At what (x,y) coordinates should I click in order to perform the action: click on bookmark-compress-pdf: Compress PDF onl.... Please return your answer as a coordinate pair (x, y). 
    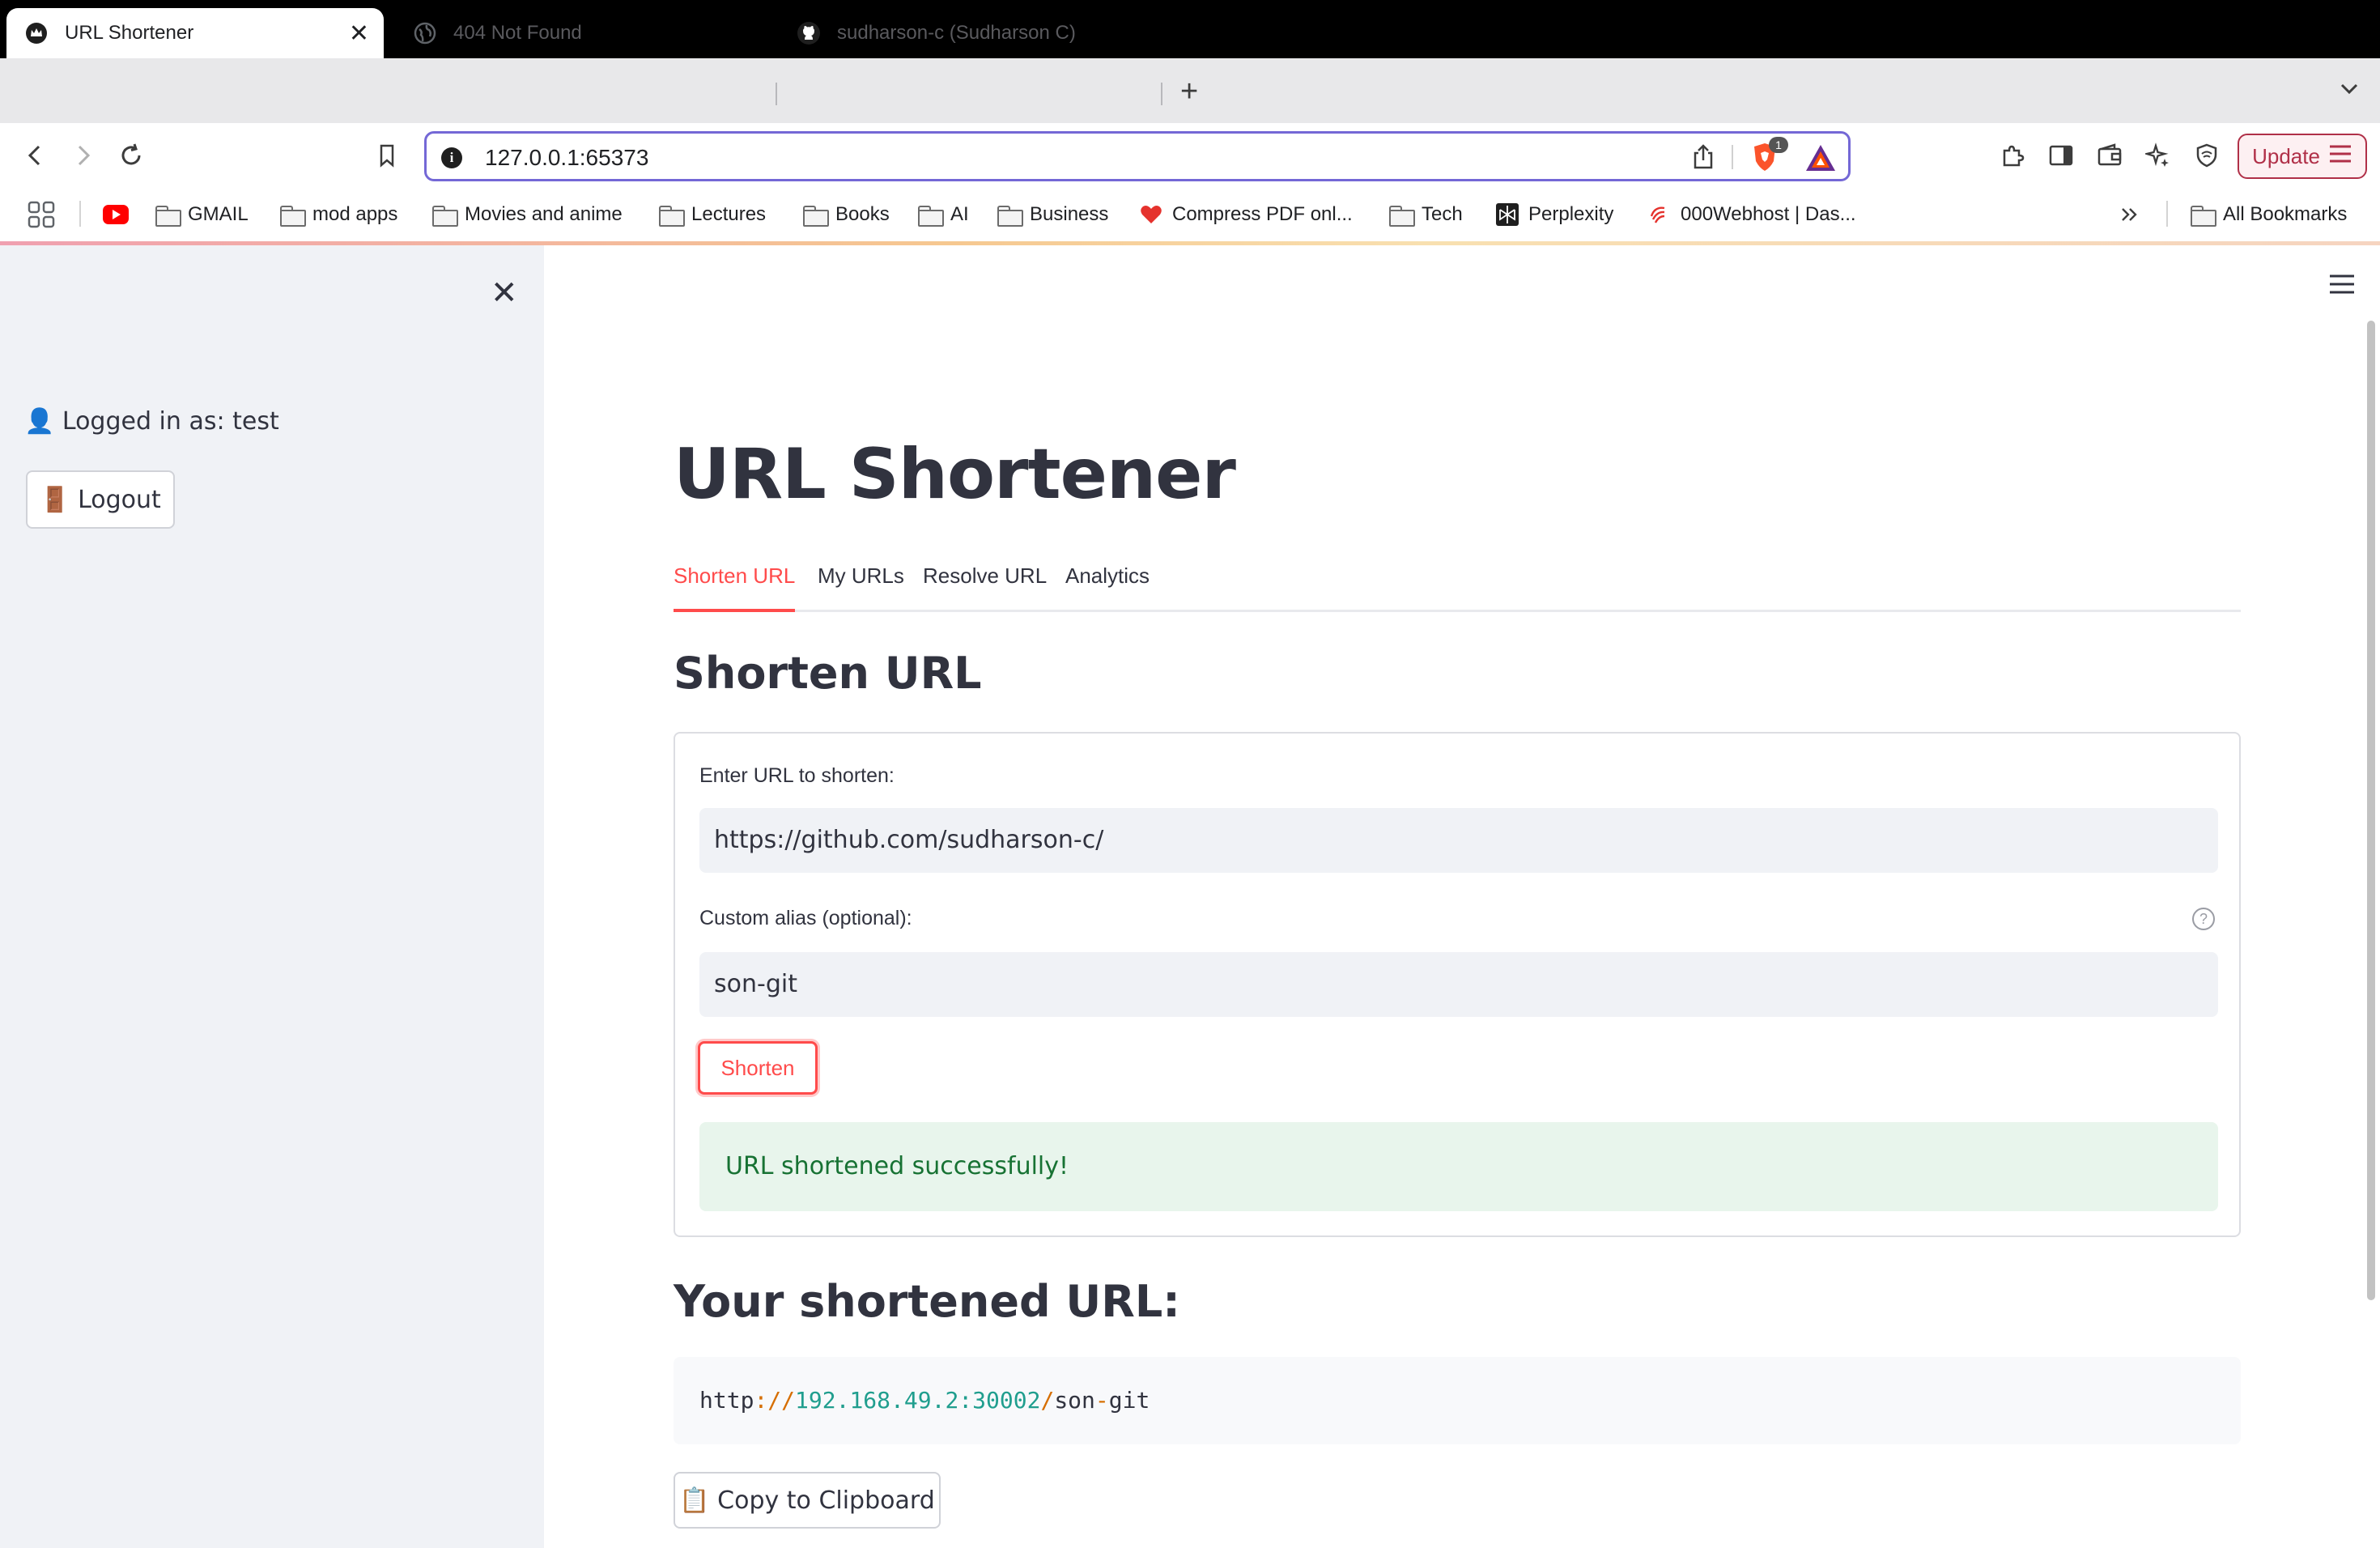
    Looking at the image, I should click on (1246, 215).